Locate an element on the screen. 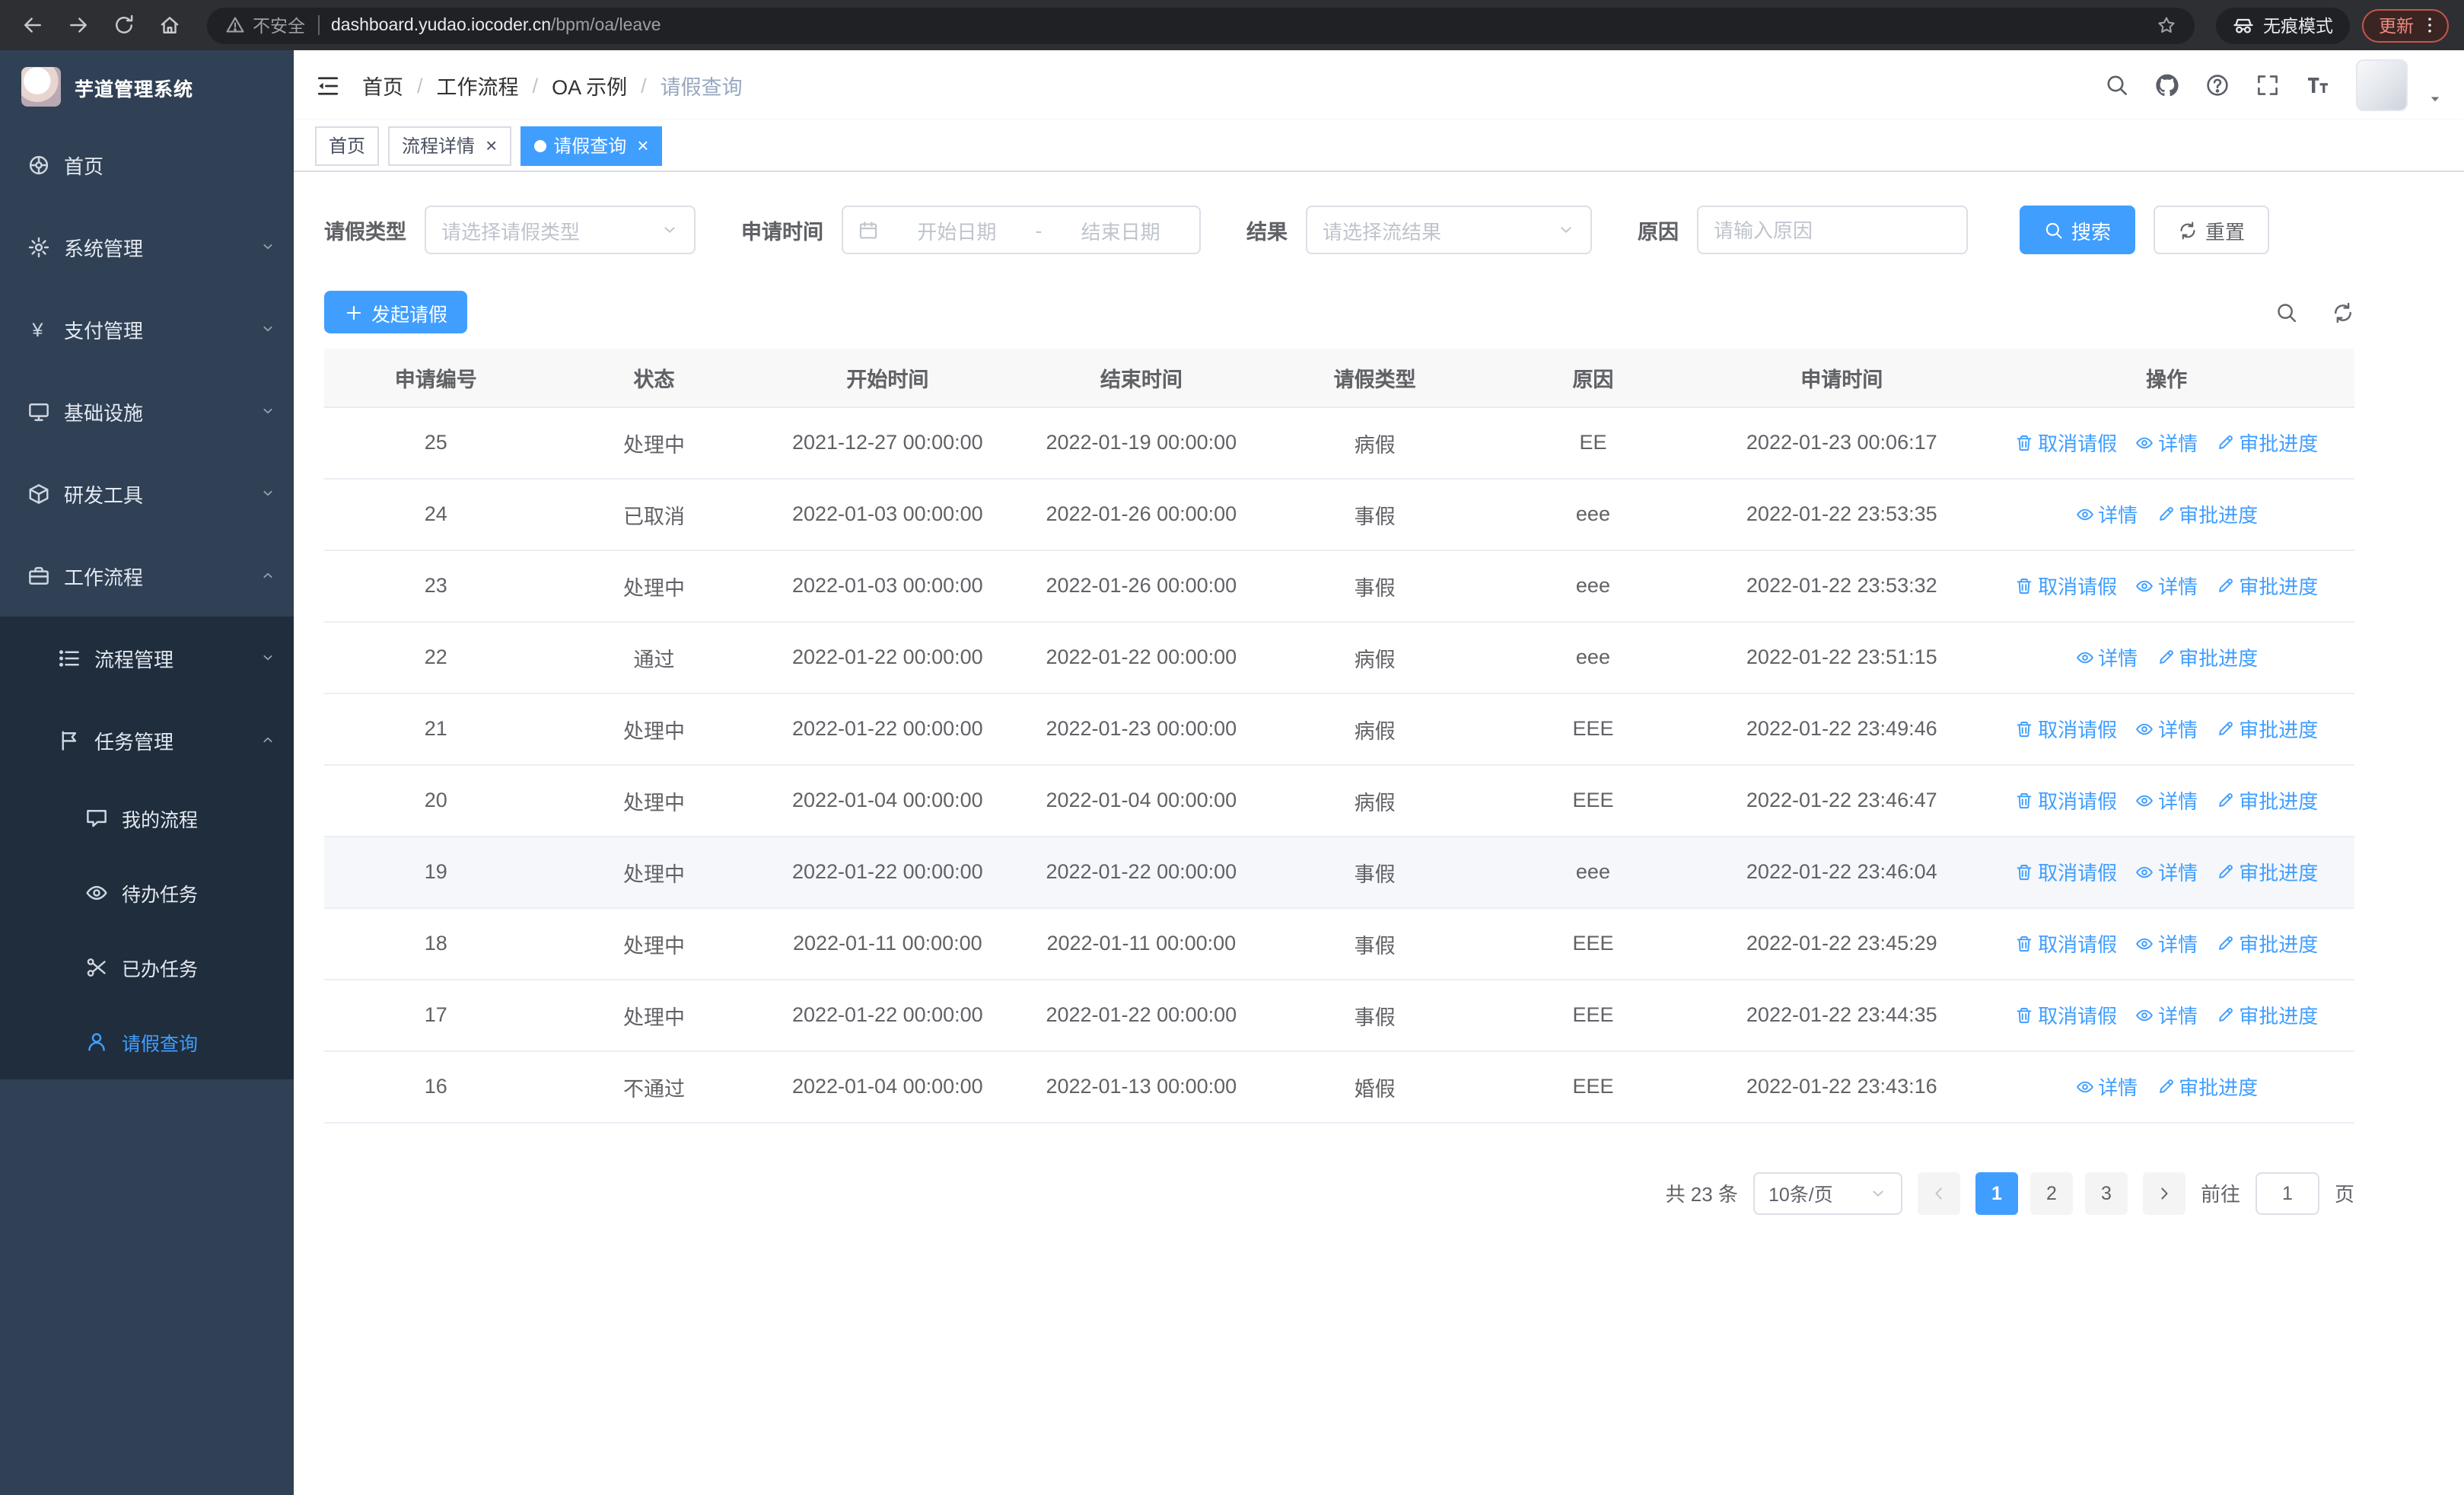 The width and height of the screenshot is (2464, 1495). sidebar-item-my-process: 我的流程 is located at coordinates (147, 818).